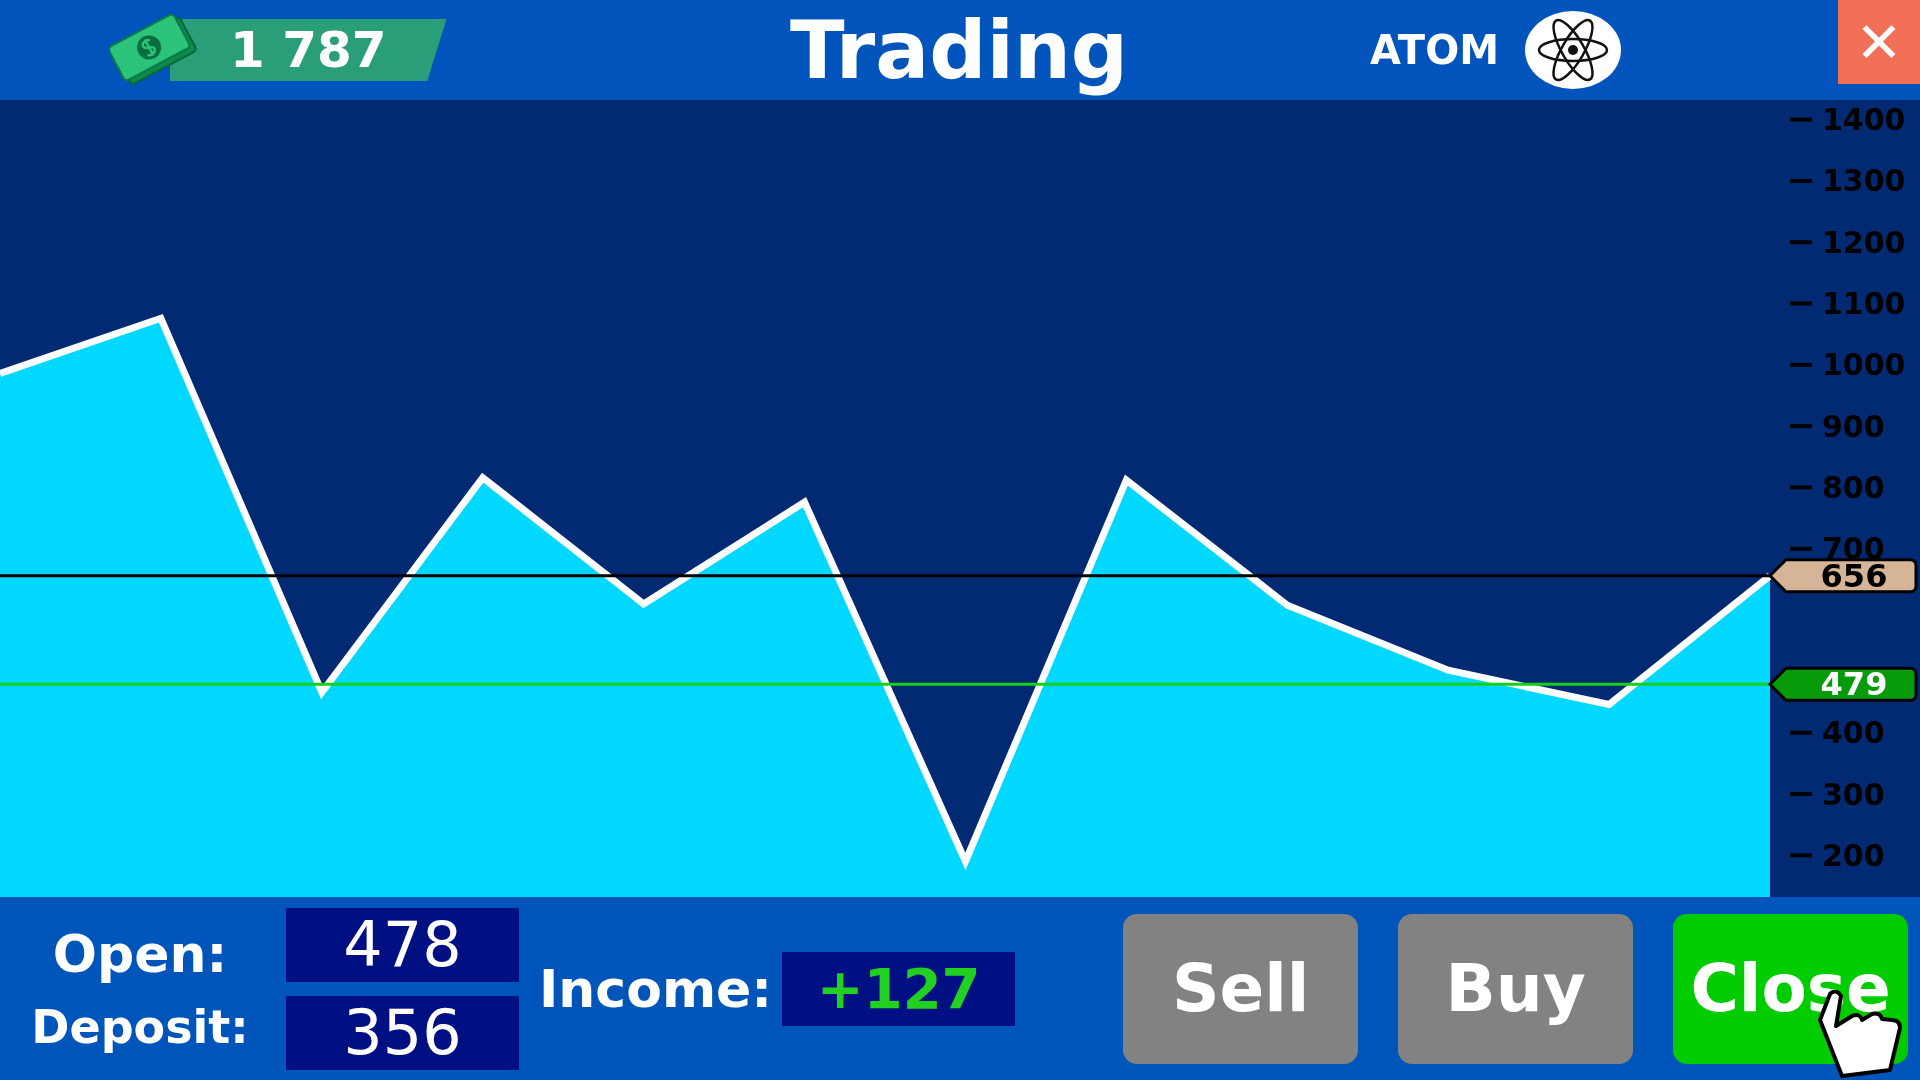 This screenshot has width=1920, height=1080. What do you see at coordinates (1853, 426) in the screenshot?
I see `y-tick-label: 900` at bounding box center [1853, 426].